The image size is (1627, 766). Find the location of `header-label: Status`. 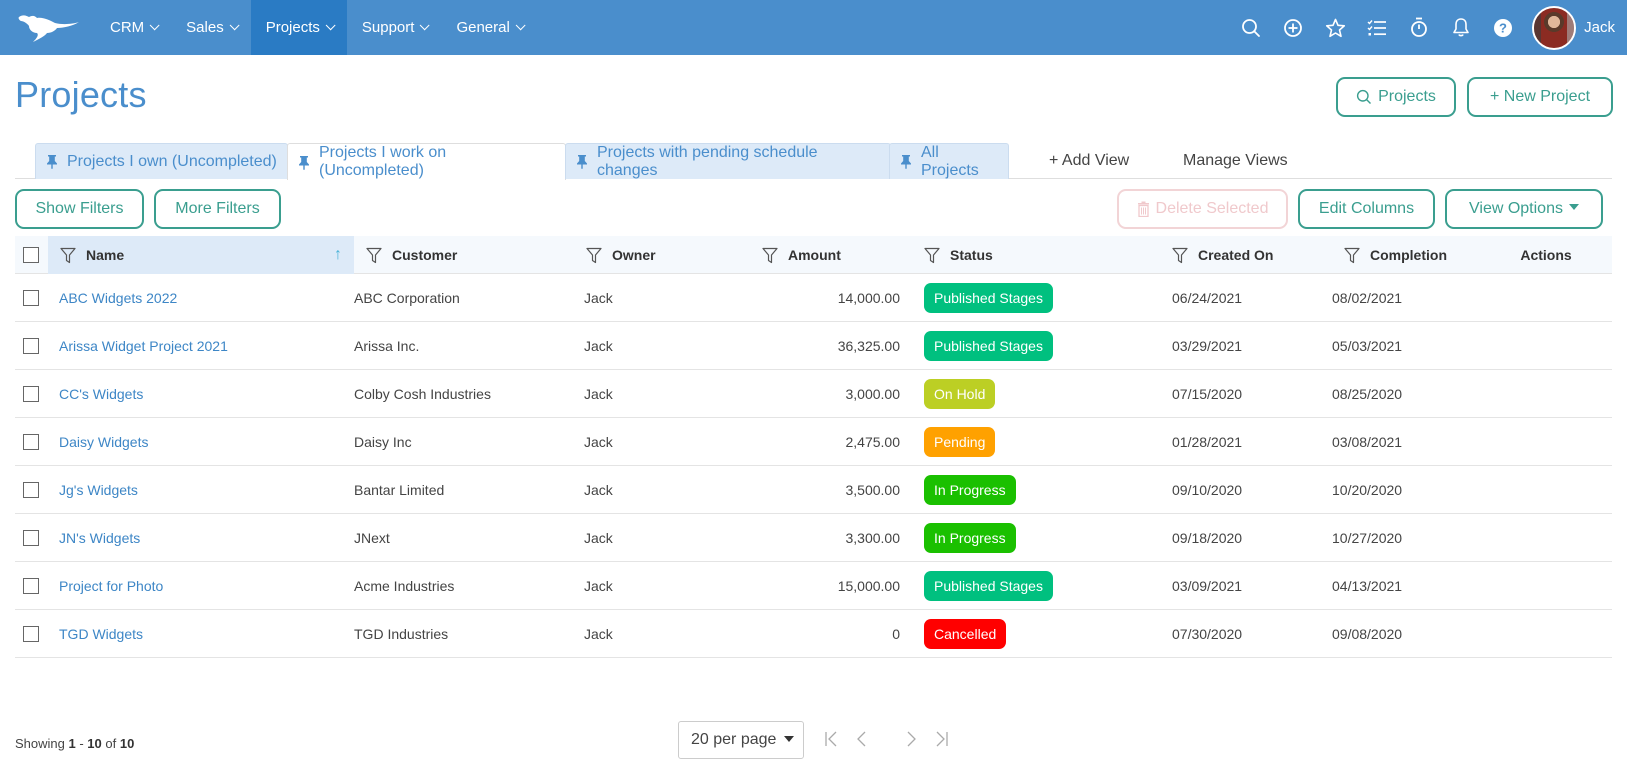

header-label: Status is located at coordinates (971, 255).